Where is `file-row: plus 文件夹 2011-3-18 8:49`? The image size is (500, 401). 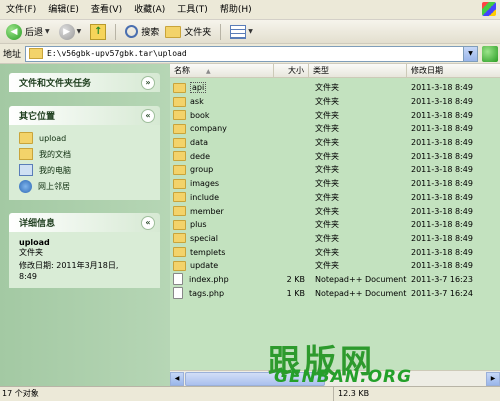
file-row: plus 文件夹 2011-3-18 8:49 is located at coordinates (335, 225).